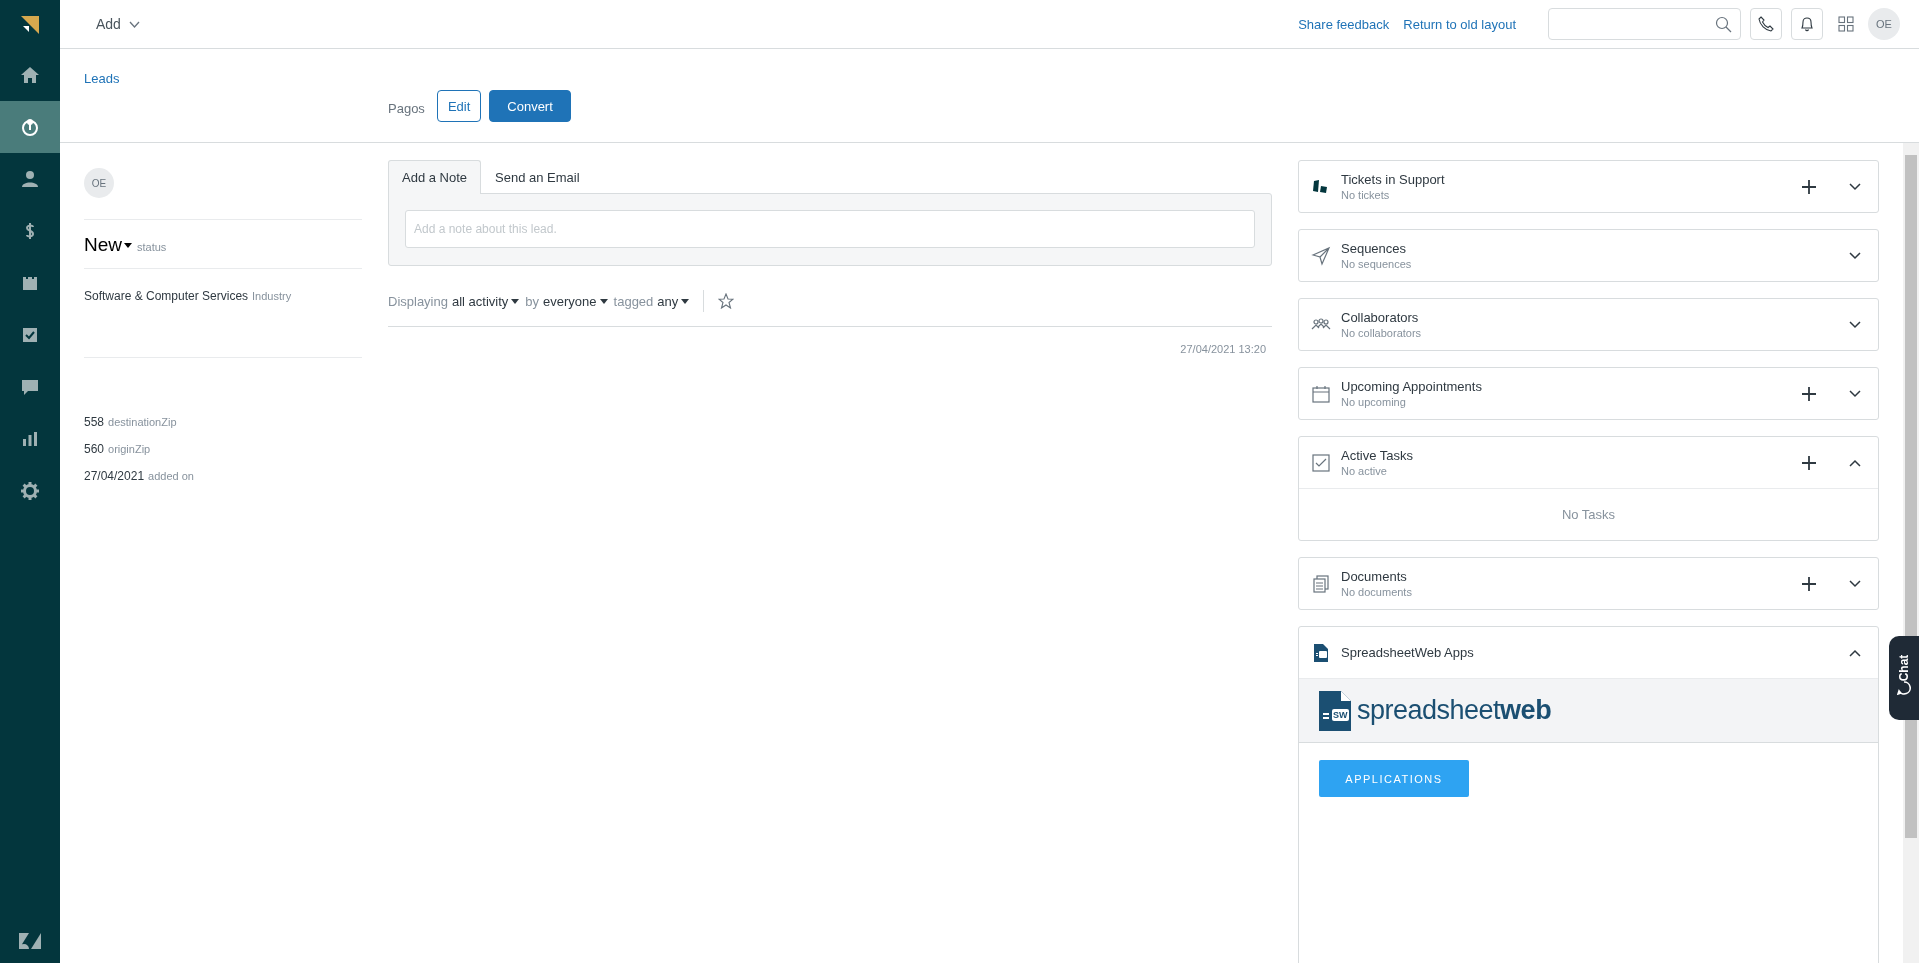 The width and height of the screenshot is (1919, 963). I want to click on field-label: Industry, so click(272, 296).